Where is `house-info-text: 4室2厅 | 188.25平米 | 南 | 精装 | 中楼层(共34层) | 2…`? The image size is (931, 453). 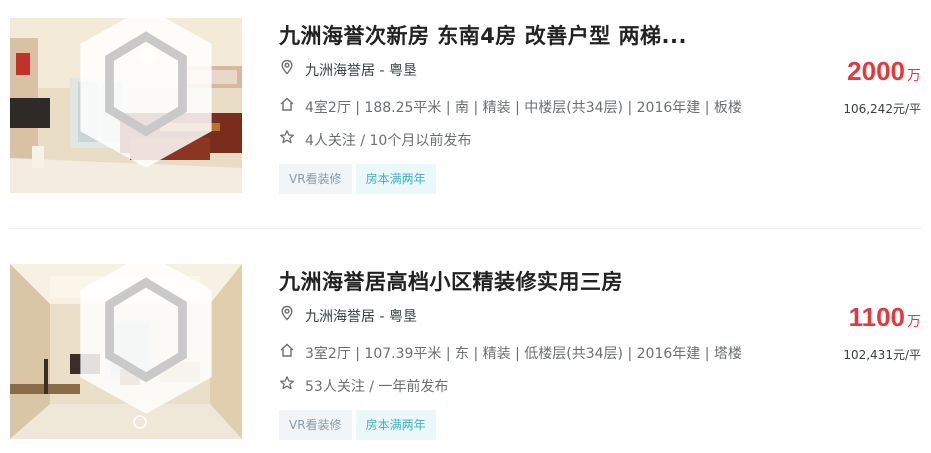 house-info-text: 4室2厅 | 188.25平米 | 南 | 精装 | 中楼层(共34层) | 2… is located at coordinates (523, 108).